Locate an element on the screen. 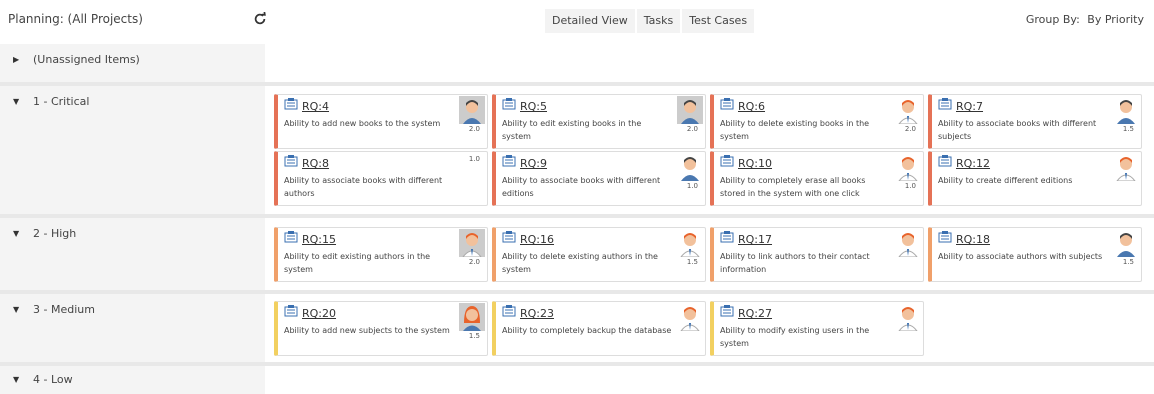 The height and width of the screenshot is (394, 1154). requirement-description: Ability to add new books to the system is located at coordinates (362, 123).